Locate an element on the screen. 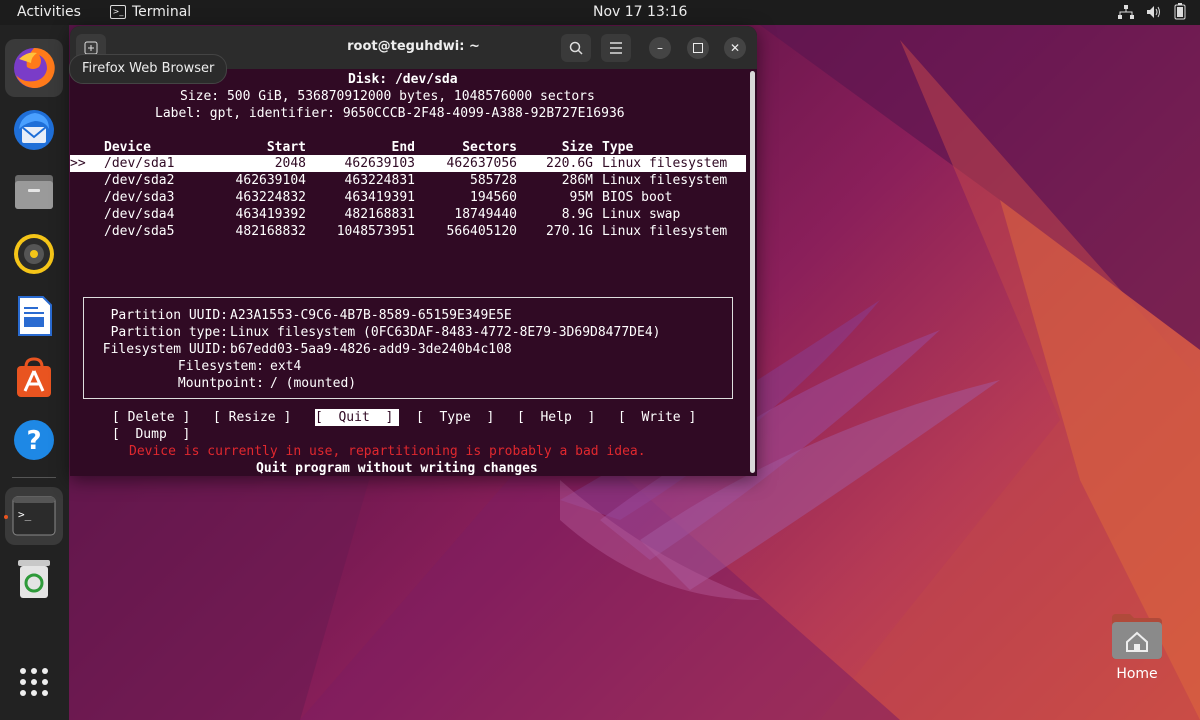 The height and width of the screenshot is (720, 1200). maximize-button is located at coordinates (698, 48).